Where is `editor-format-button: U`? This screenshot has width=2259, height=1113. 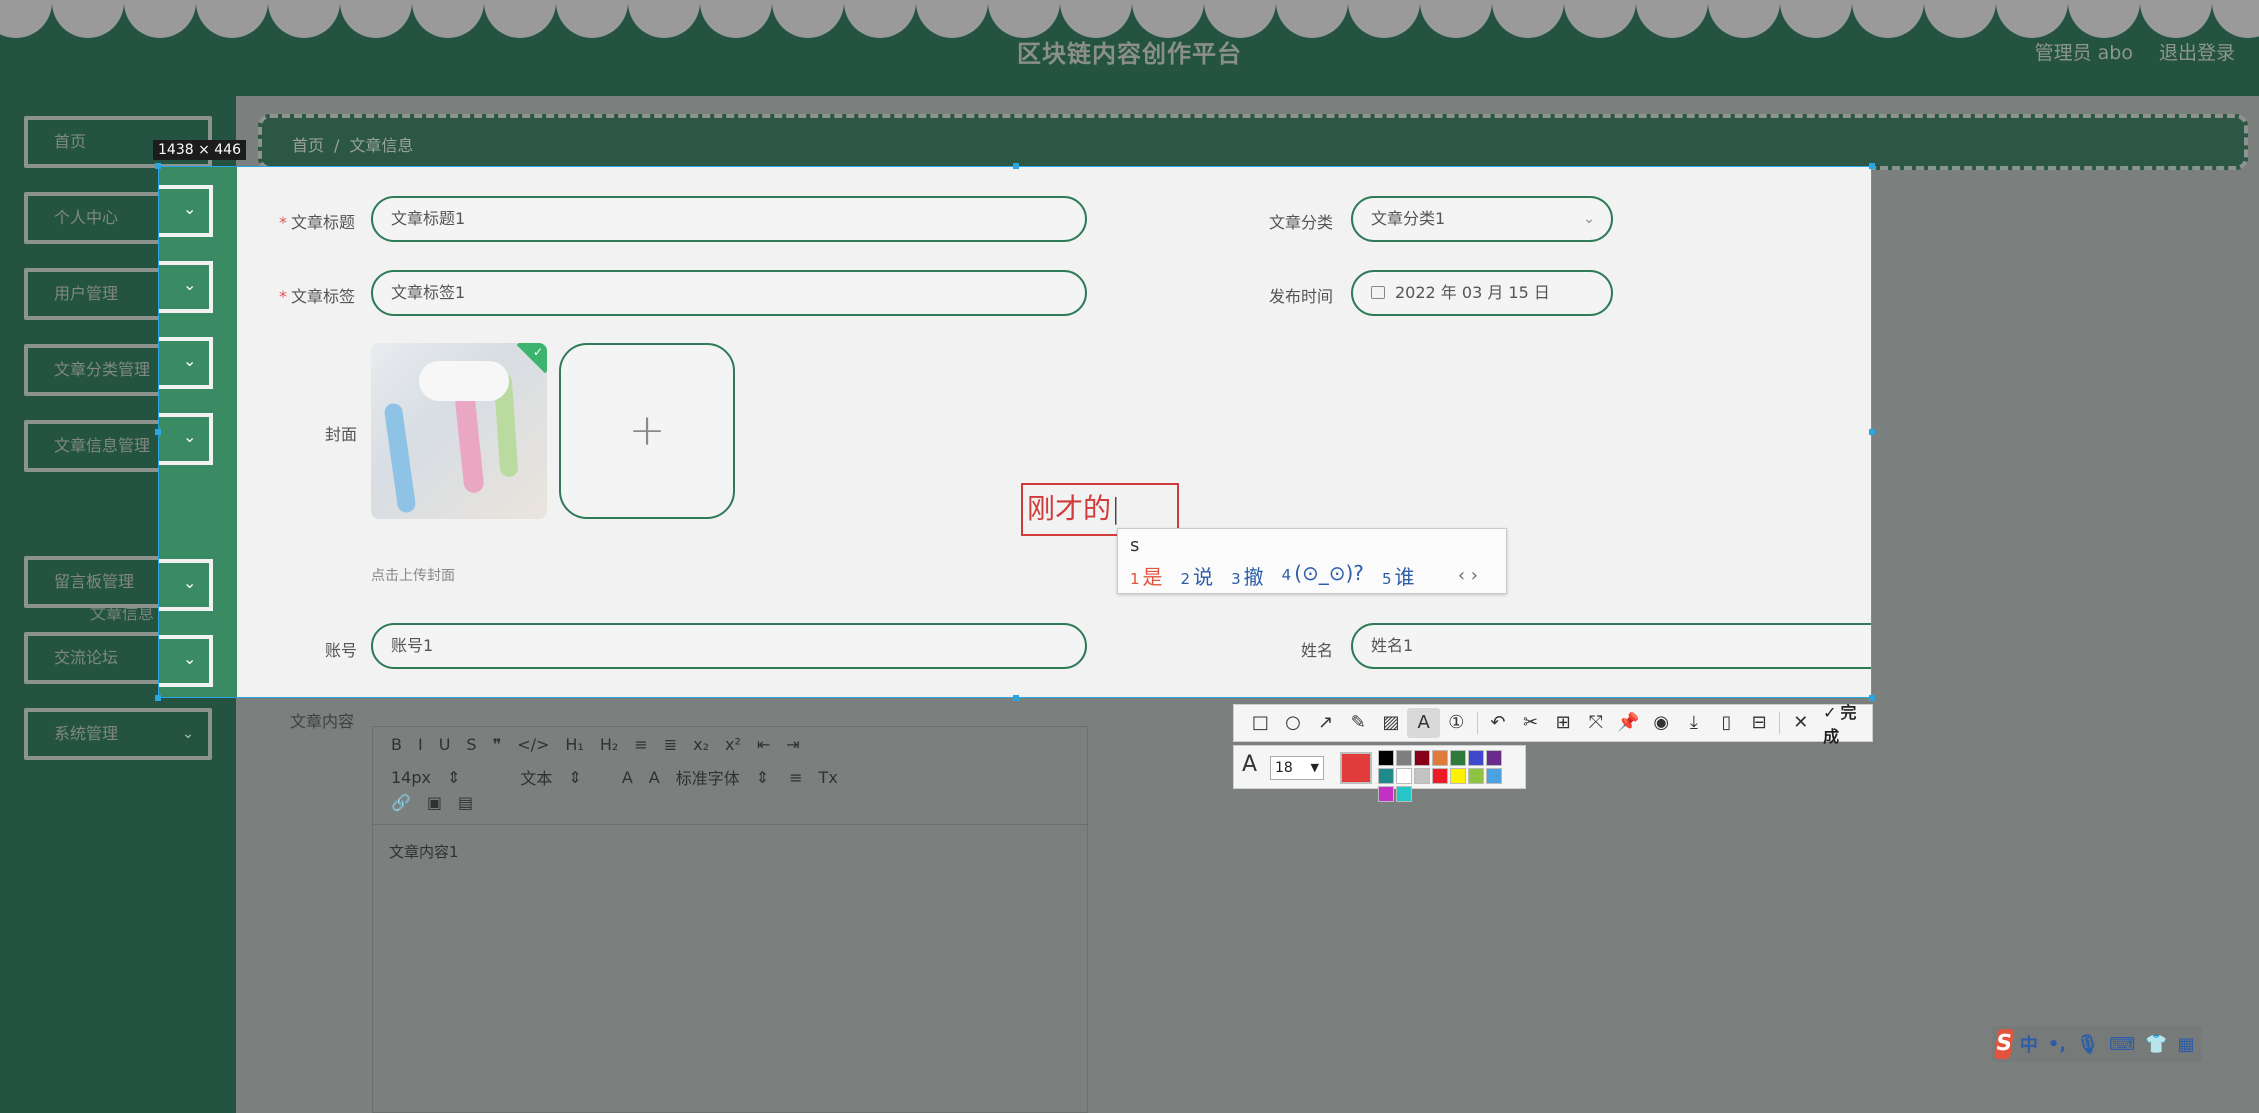 editor-format-button: U is located at coordinates (445, 744).